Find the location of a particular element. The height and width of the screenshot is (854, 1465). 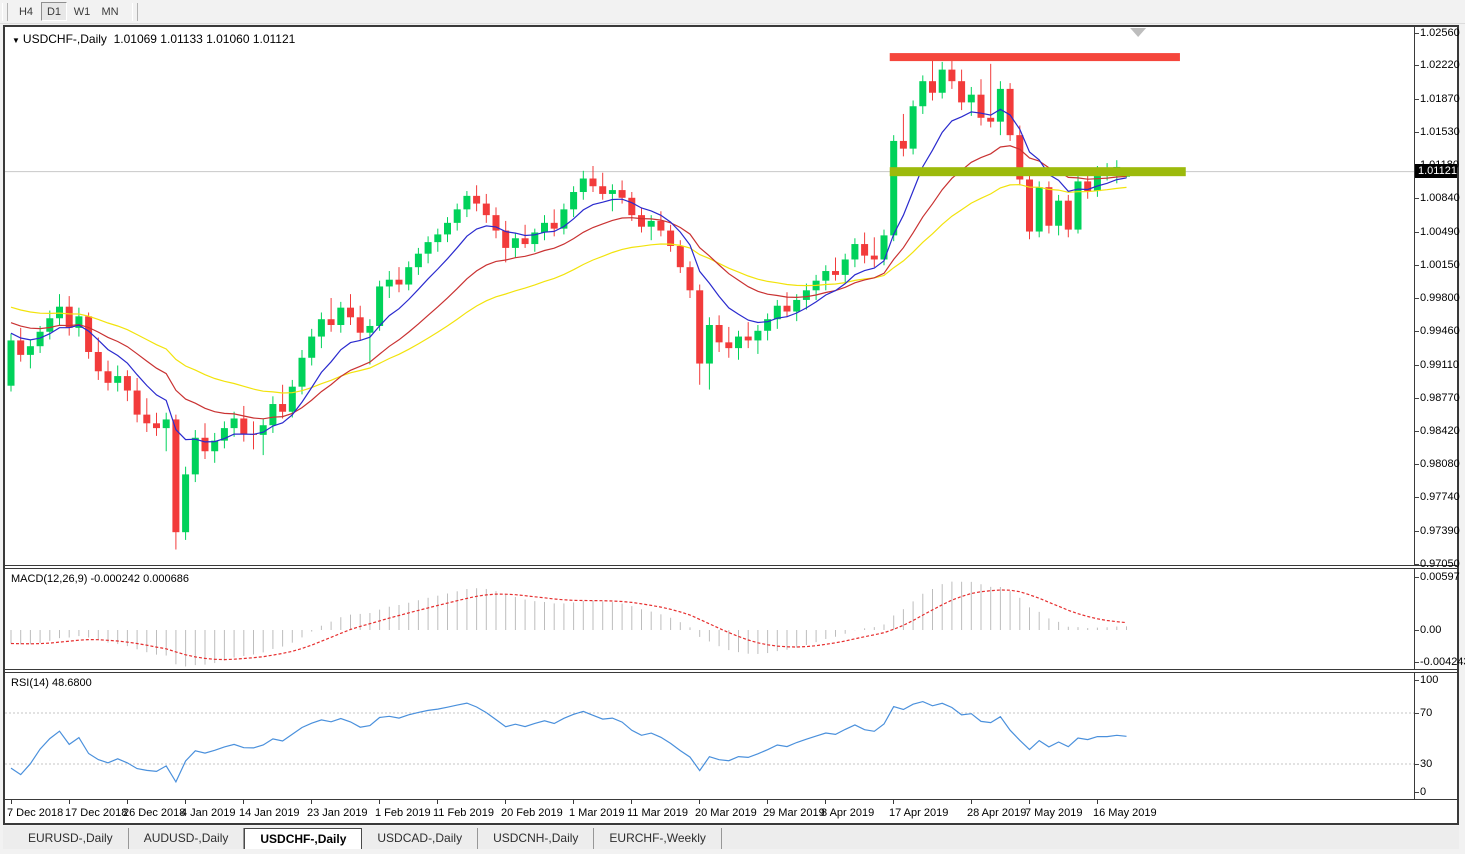

price-axis-label: 0.98420 is located at coordinates (1440, 431).